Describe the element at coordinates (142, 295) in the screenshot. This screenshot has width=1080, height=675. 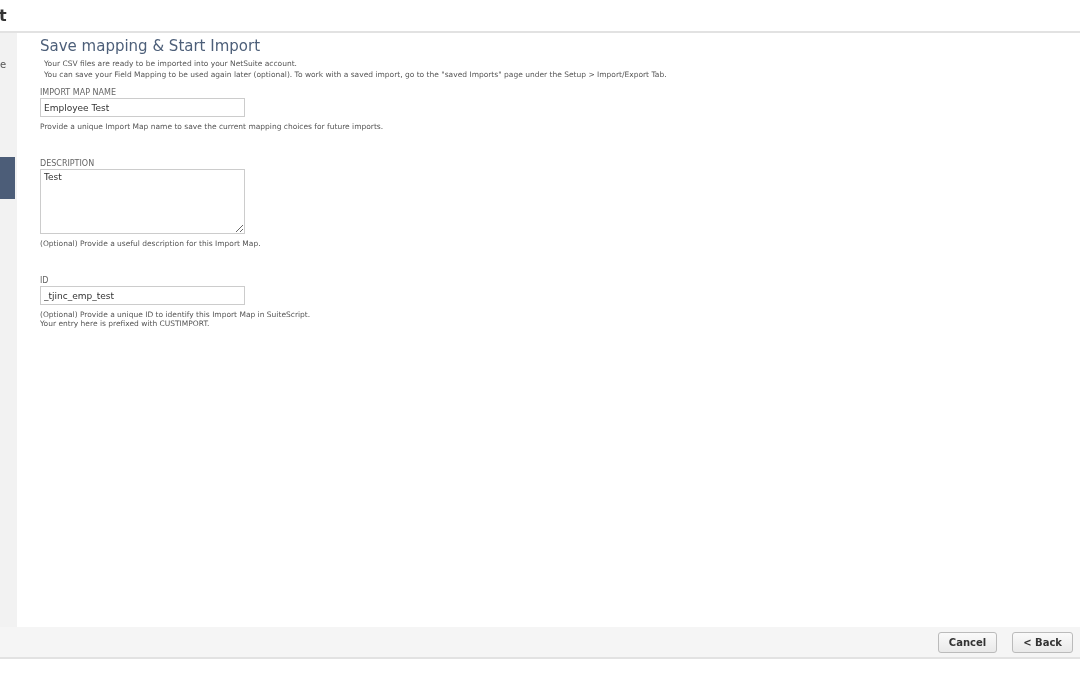
I see `input-field: _tjinc_emp_test` at that location.